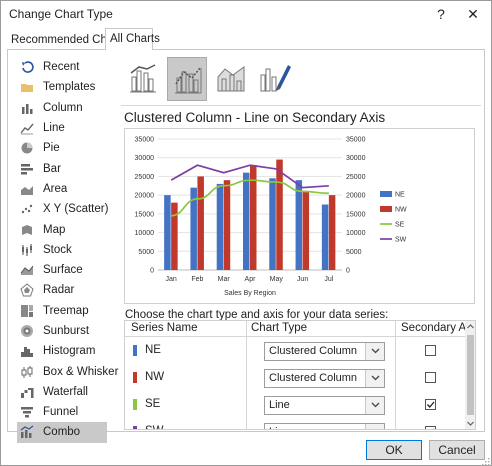  Describe the element at coordinates (135, 404) in the screenshot. I see `series-color-swatch` at that location.